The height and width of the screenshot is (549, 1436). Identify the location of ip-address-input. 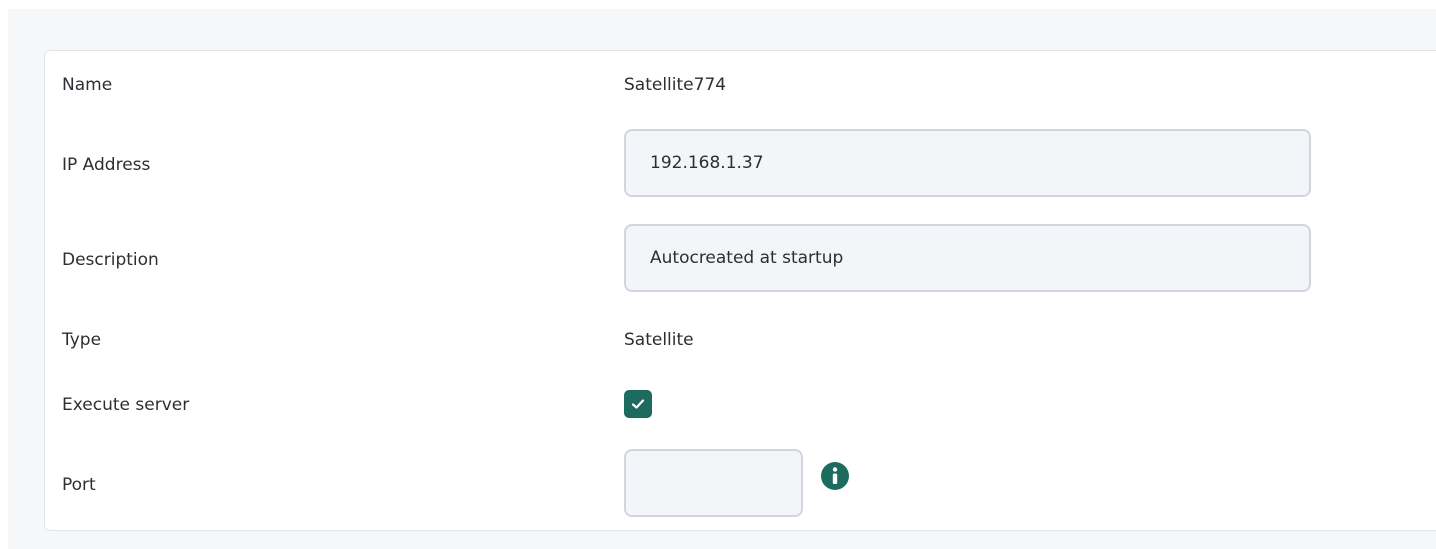
(967, 163).